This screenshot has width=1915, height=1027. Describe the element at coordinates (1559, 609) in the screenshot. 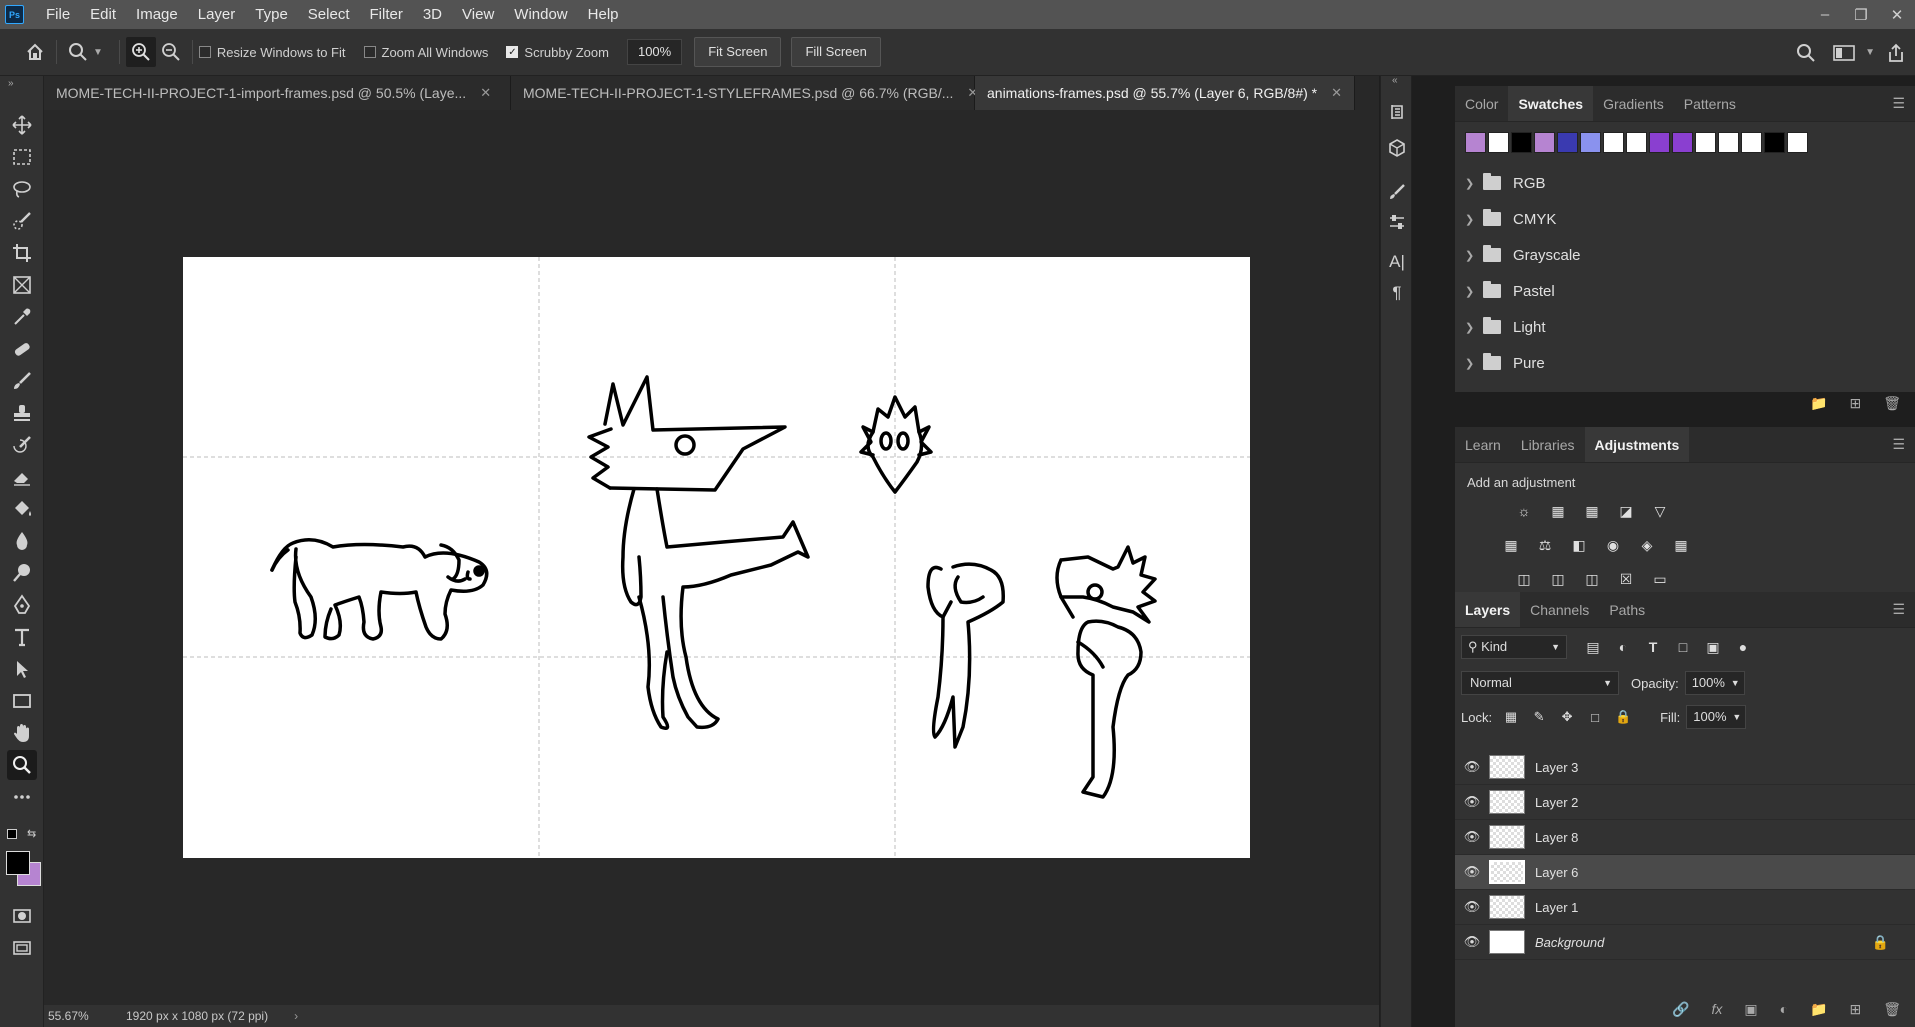

I see `tab-channels: Channels` at that location.